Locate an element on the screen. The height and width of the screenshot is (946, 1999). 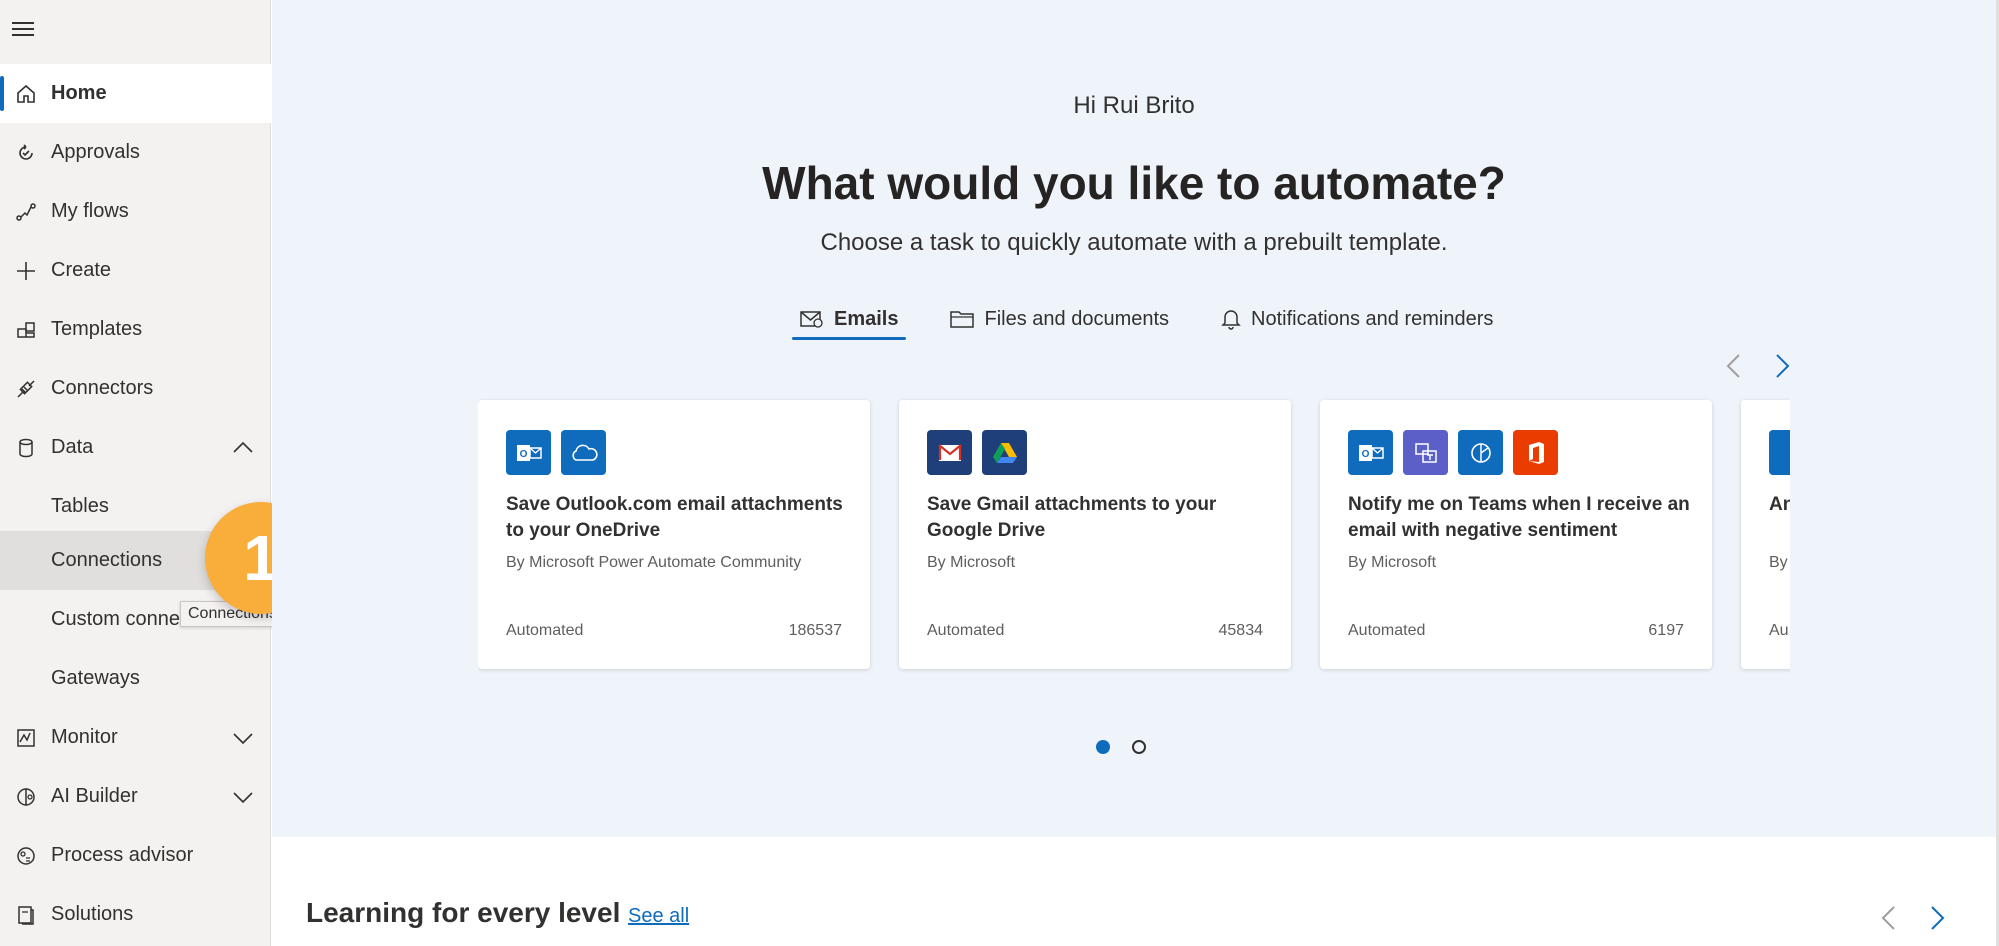
tab-emails: Emails is located at coordinates (849, 319).